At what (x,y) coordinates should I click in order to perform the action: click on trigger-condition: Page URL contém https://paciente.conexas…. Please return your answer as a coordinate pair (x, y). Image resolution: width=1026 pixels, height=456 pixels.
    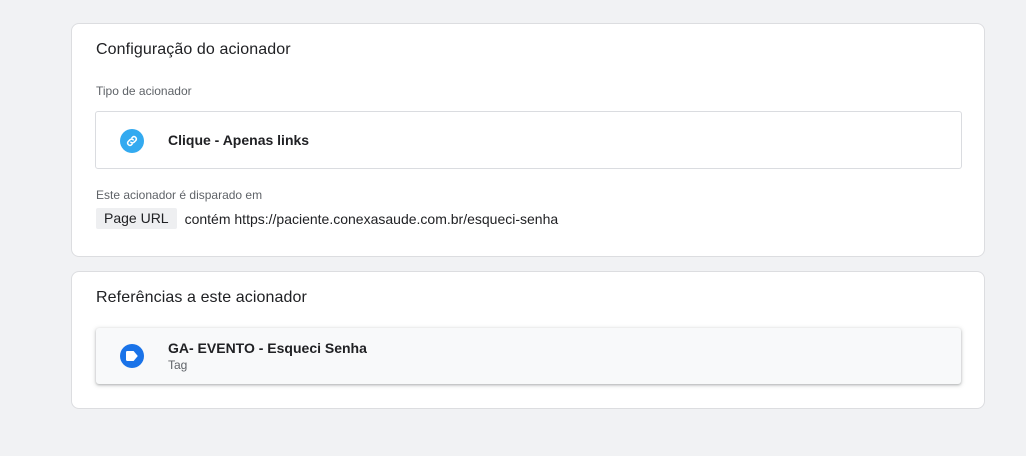
    Looking at the image, I should click on (327, 218).